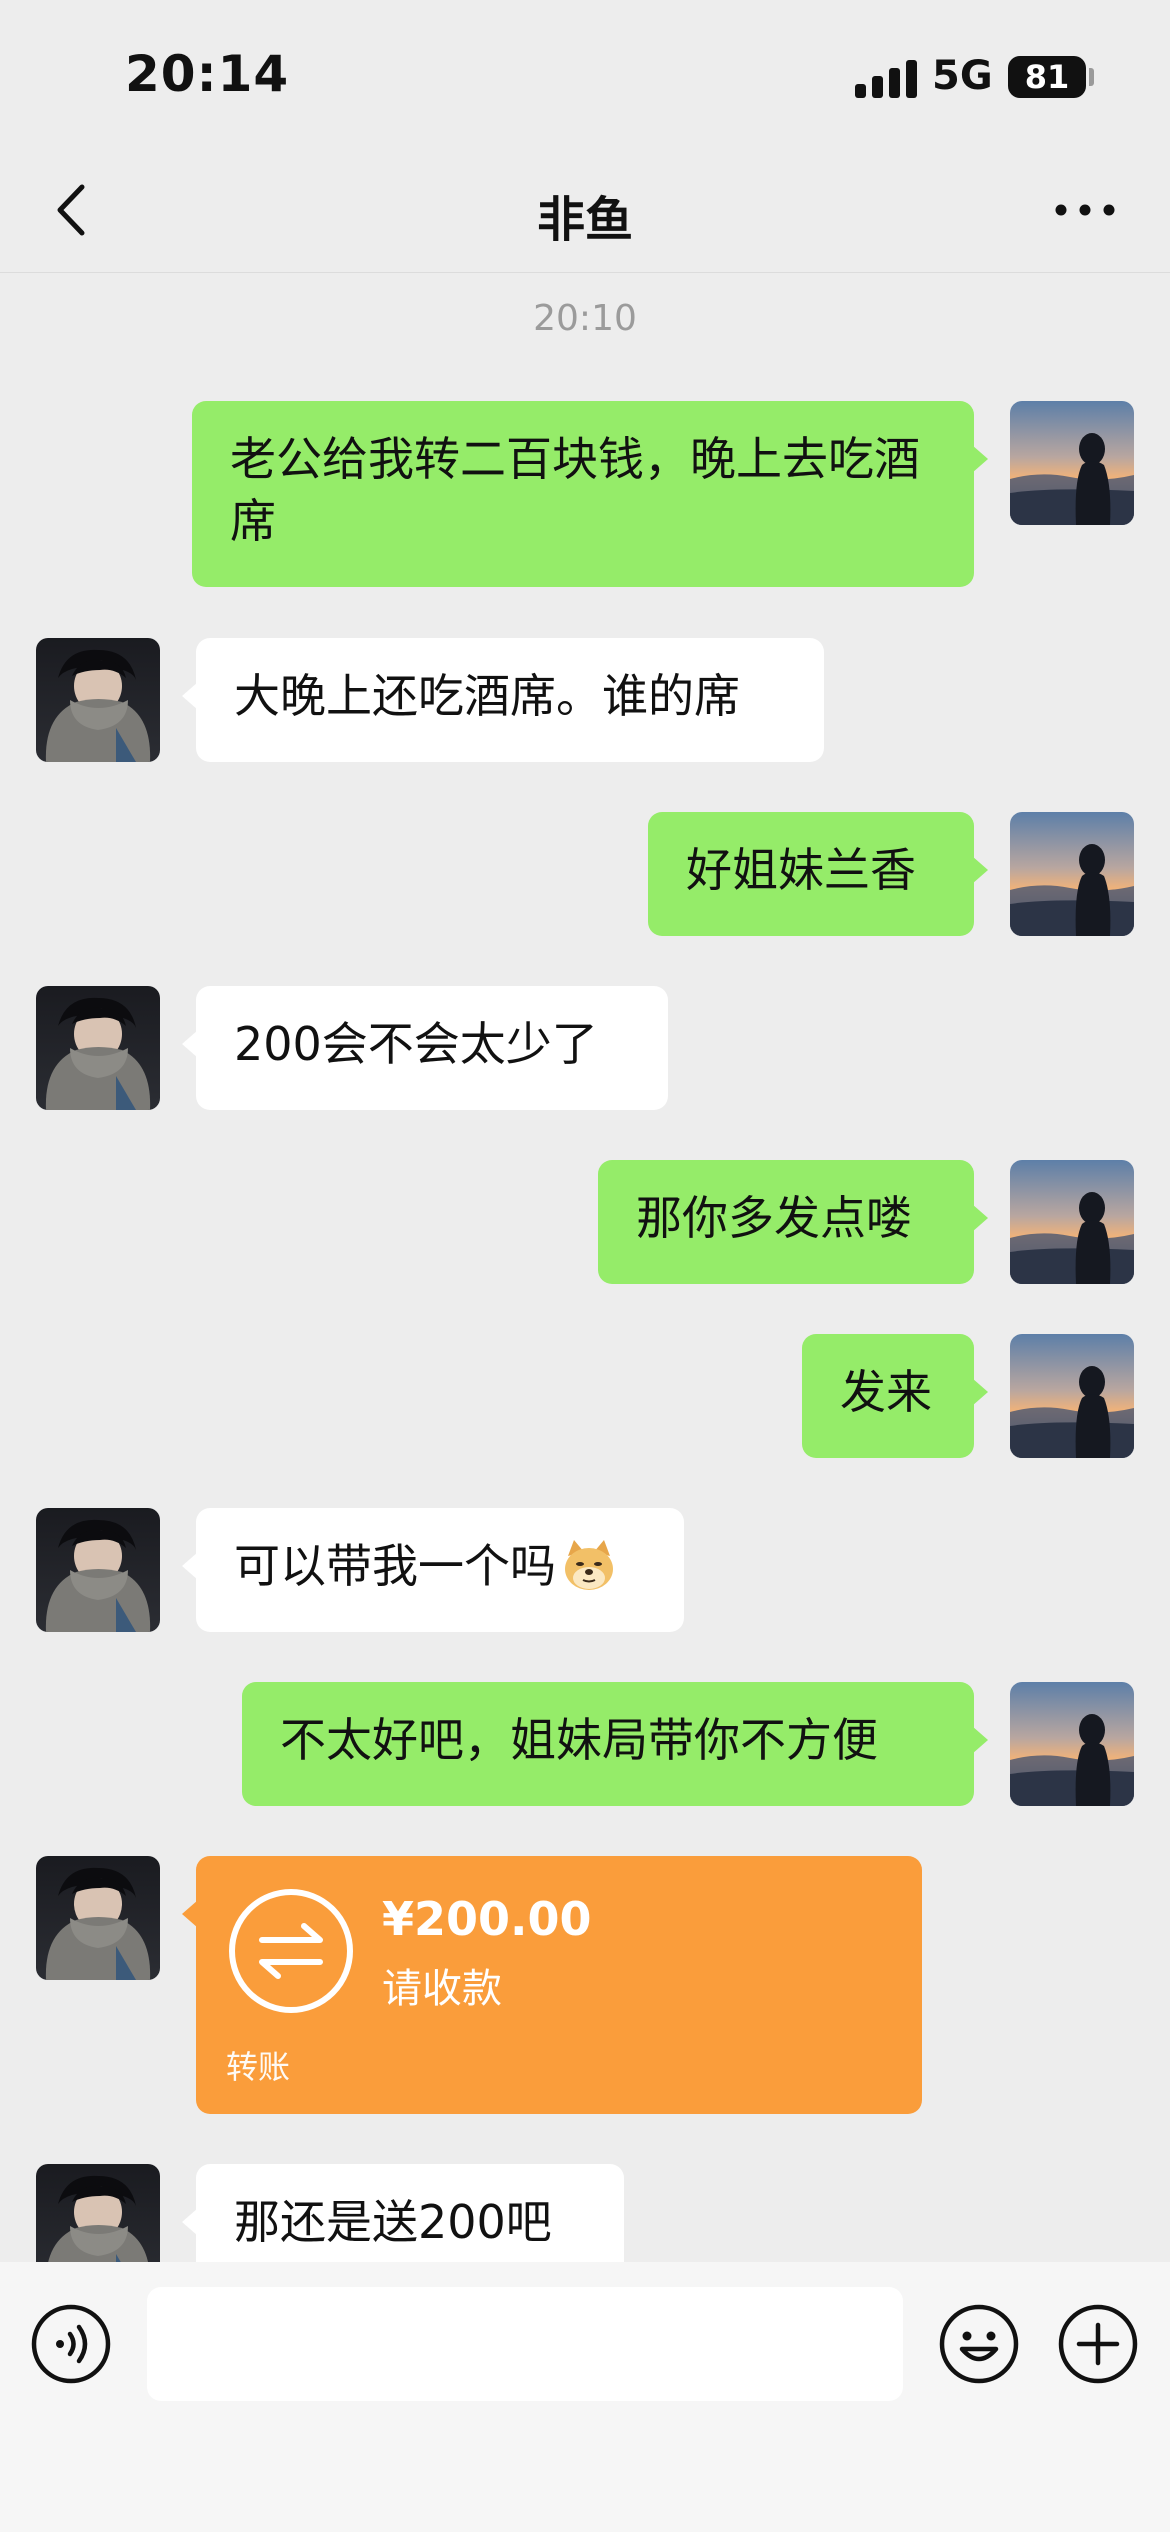  I want to click on chat-input-bar, so click(585, 2397).